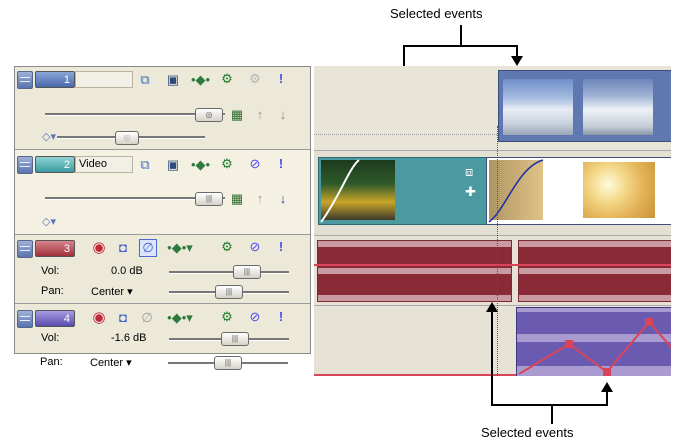  What do you see at coordinates (436, 13) in the screenshot?
I see `top-caption: Selected events` at bounding box center [436, 13].